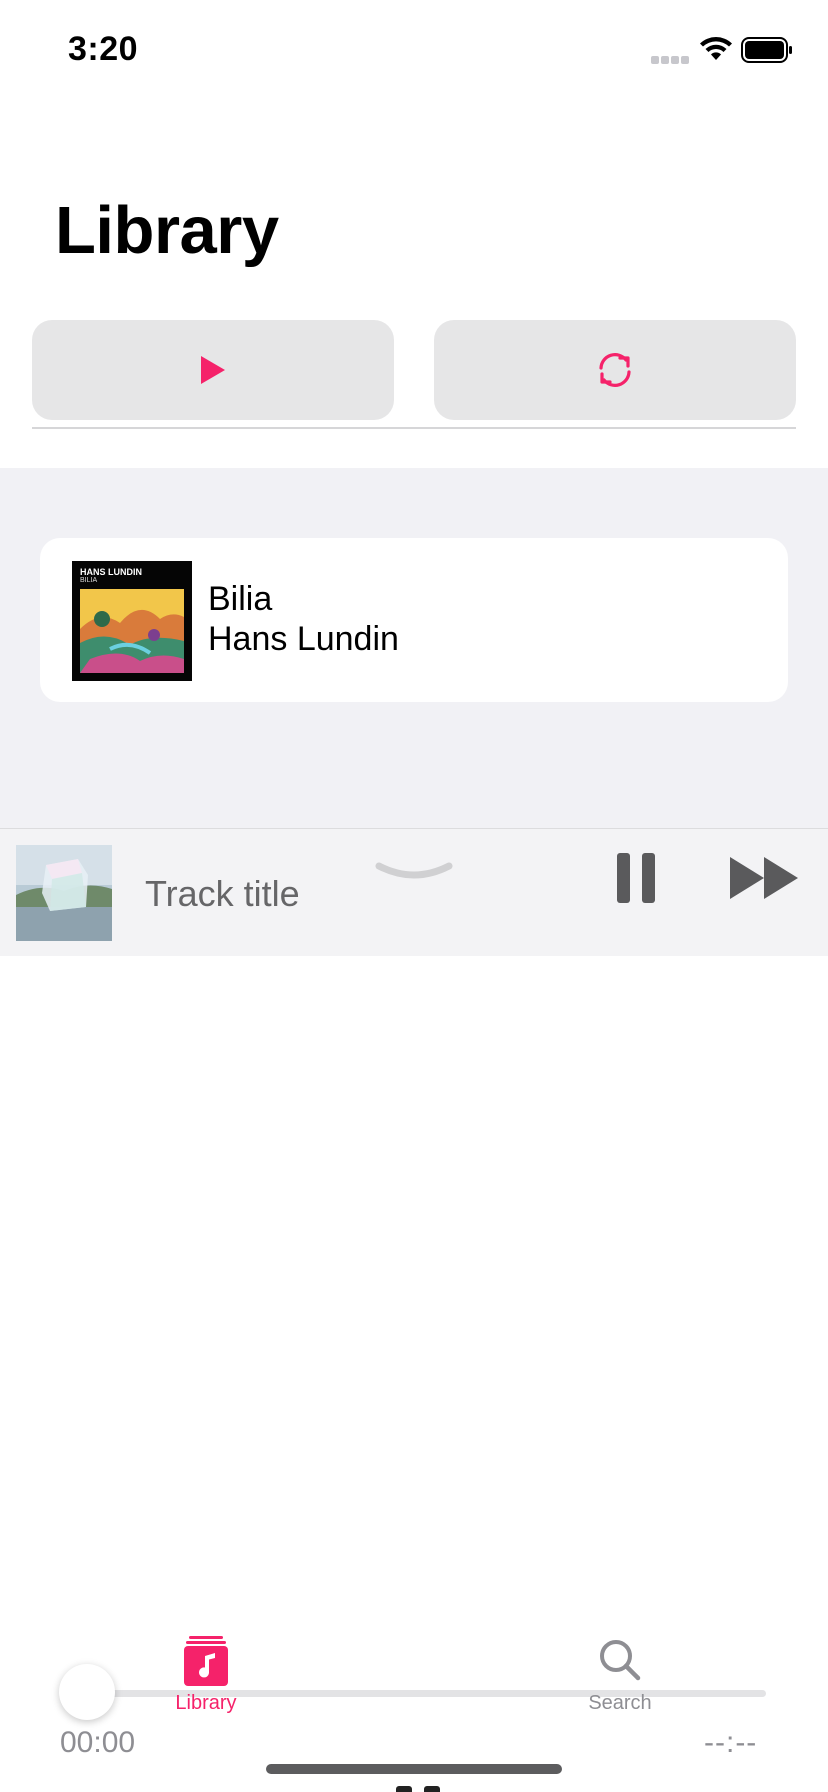 The image size is (828, 1792). What do you see at coordinates (620, 1660) in the screenshot?
I see `search-icon` at bounding box center [620, 1660].